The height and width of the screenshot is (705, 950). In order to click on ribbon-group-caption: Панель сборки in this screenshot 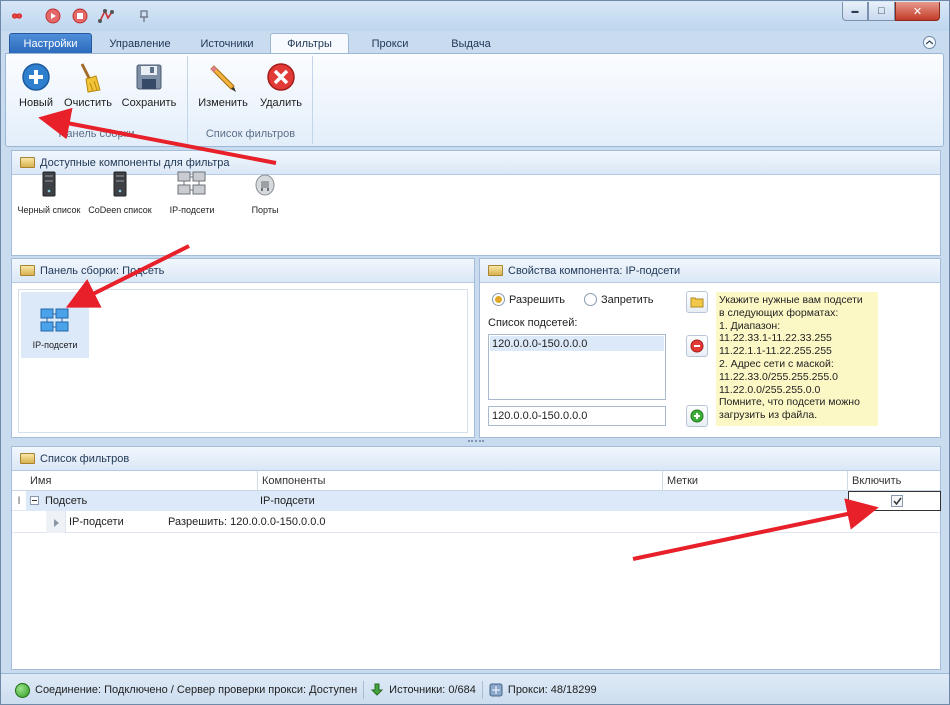, I will do `click(96, 134)`.